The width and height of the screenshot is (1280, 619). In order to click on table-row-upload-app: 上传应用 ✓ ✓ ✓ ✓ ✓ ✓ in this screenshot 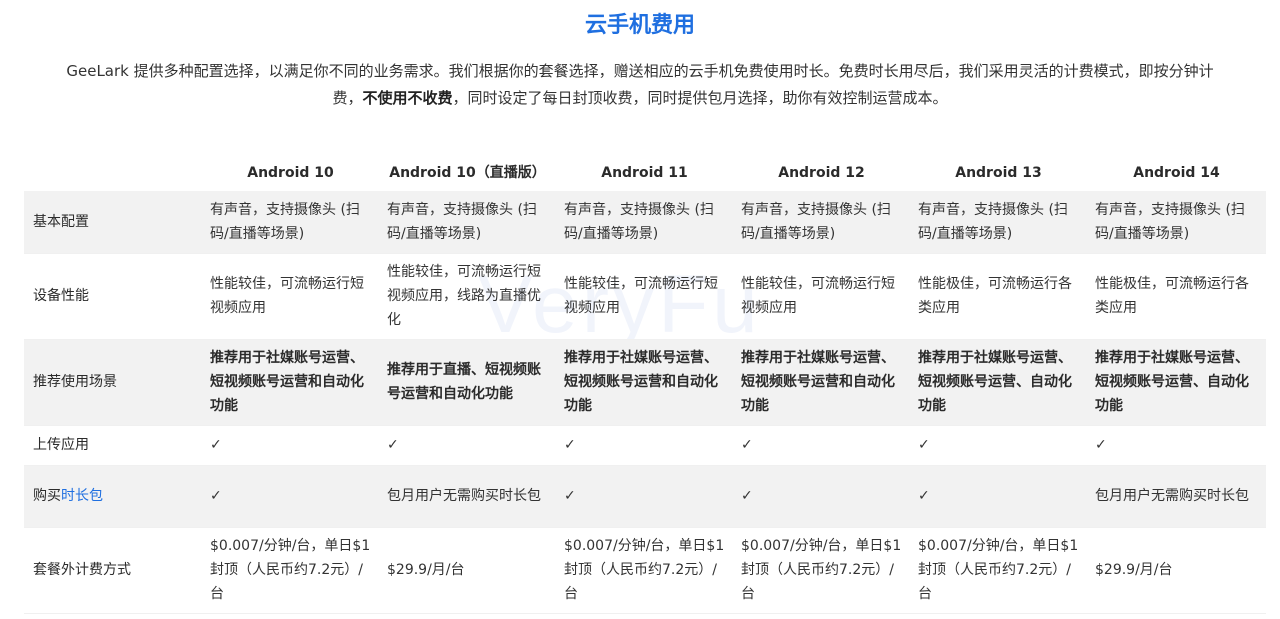, I will do `click(645, 445)`.